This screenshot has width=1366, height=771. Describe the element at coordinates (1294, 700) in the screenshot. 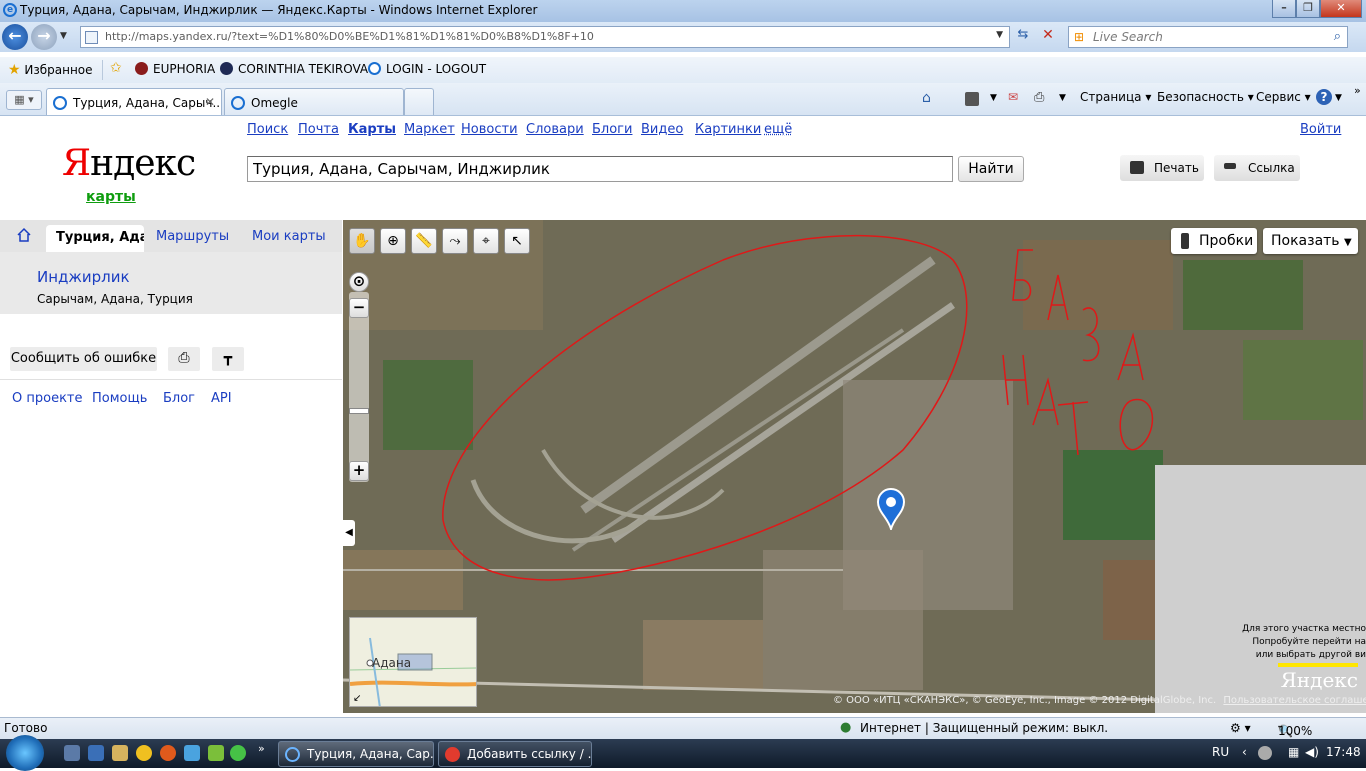

I see `agreement-link: Пользовательское соглашение` at that location.